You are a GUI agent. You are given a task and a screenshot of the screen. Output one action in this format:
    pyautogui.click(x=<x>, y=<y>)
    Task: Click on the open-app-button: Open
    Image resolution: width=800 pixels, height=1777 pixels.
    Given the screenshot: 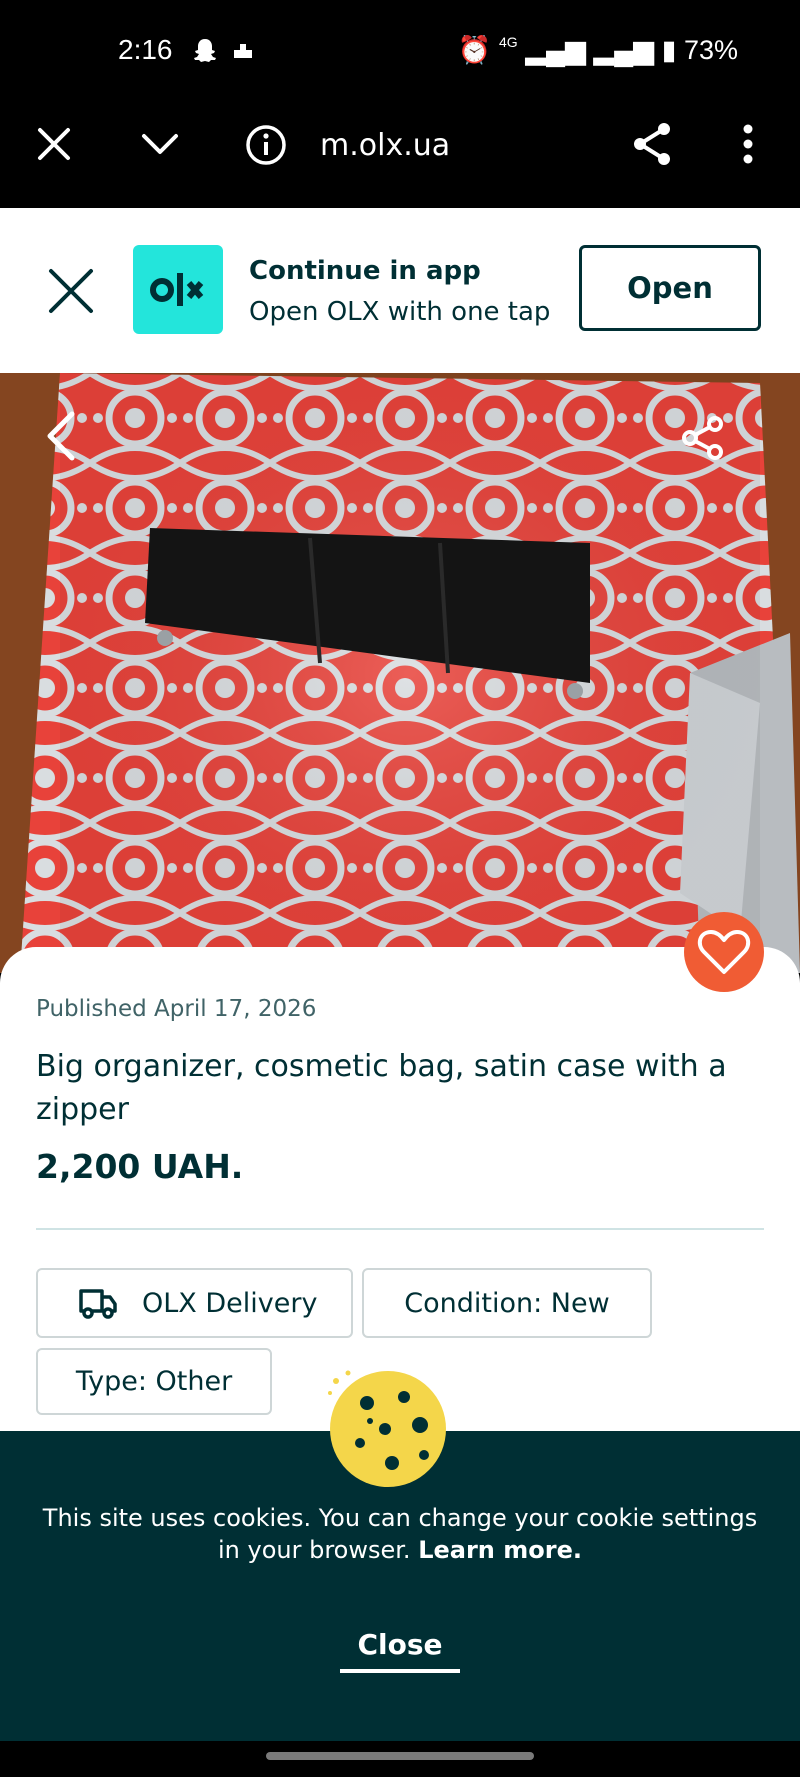 What is the action you would take?
    pyautogui.click(x=670, y=288)
    